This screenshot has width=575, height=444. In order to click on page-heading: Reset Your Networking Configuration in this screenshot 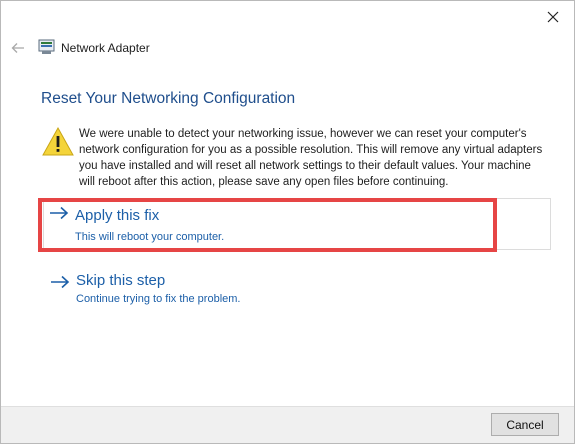, I will do `click(168, 98)`.